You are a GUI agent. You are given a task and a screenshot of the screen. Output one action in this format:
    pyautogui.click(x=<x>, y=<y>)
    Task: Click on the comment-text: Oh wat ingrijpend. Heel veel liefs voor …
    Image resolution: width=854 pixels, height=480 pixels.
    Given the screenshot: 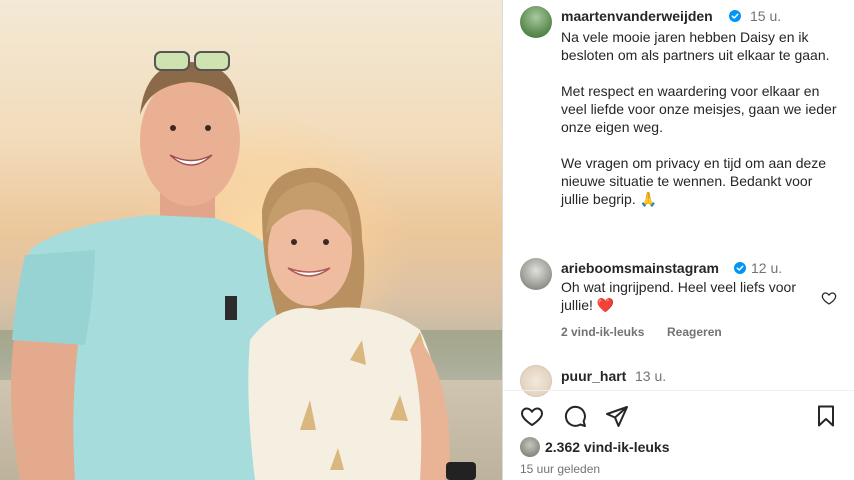 What is the action you would take?
    pyautogui.click(x=679, y=296)
    